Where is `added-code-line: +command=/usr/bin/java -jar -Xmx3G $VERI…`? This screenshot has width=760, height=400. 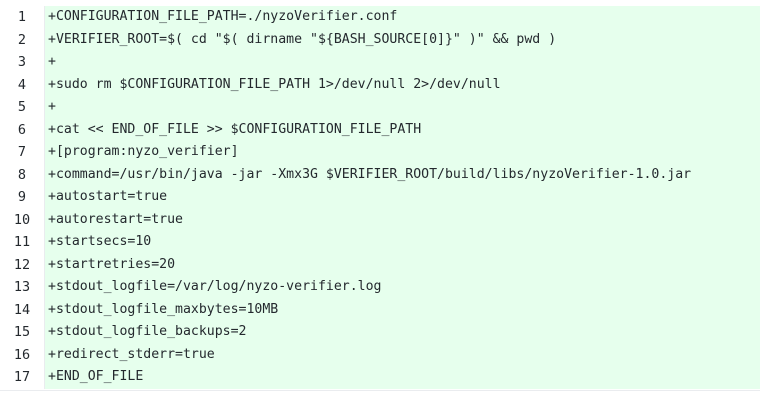 added-code-line: +command=/usr/bin/java -jar -Xmx3G $VERI… is located at coordinates (402, 174).